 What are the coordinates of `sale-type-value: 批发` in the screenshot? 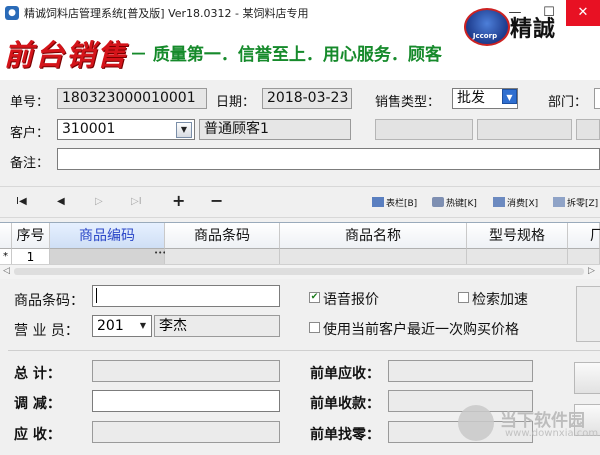 It's located at (471, 98).